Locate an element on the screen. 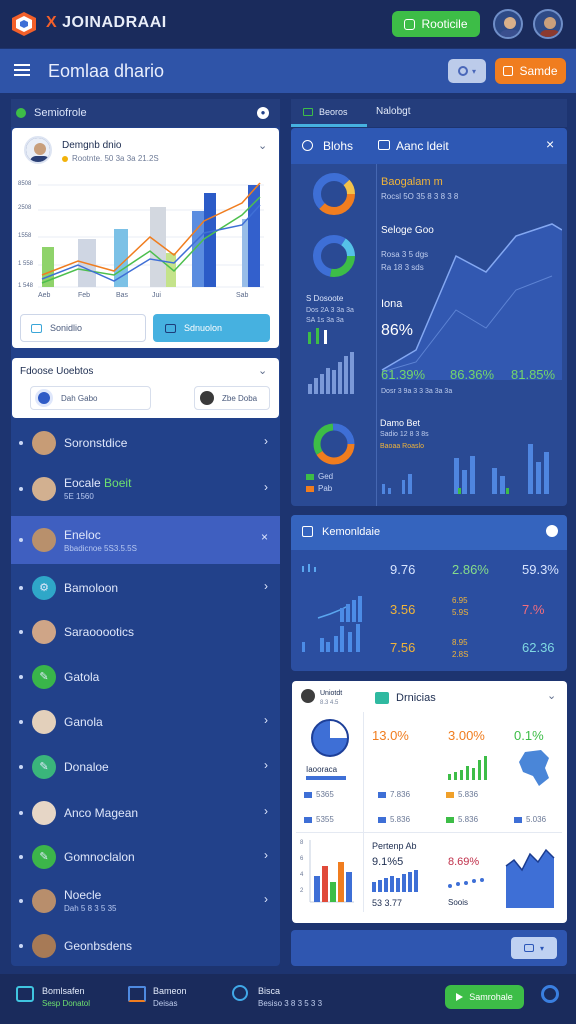 This screenshot has width=576, height=1024. kpi-cell: 7.56 is located at coordinates (403, 647).